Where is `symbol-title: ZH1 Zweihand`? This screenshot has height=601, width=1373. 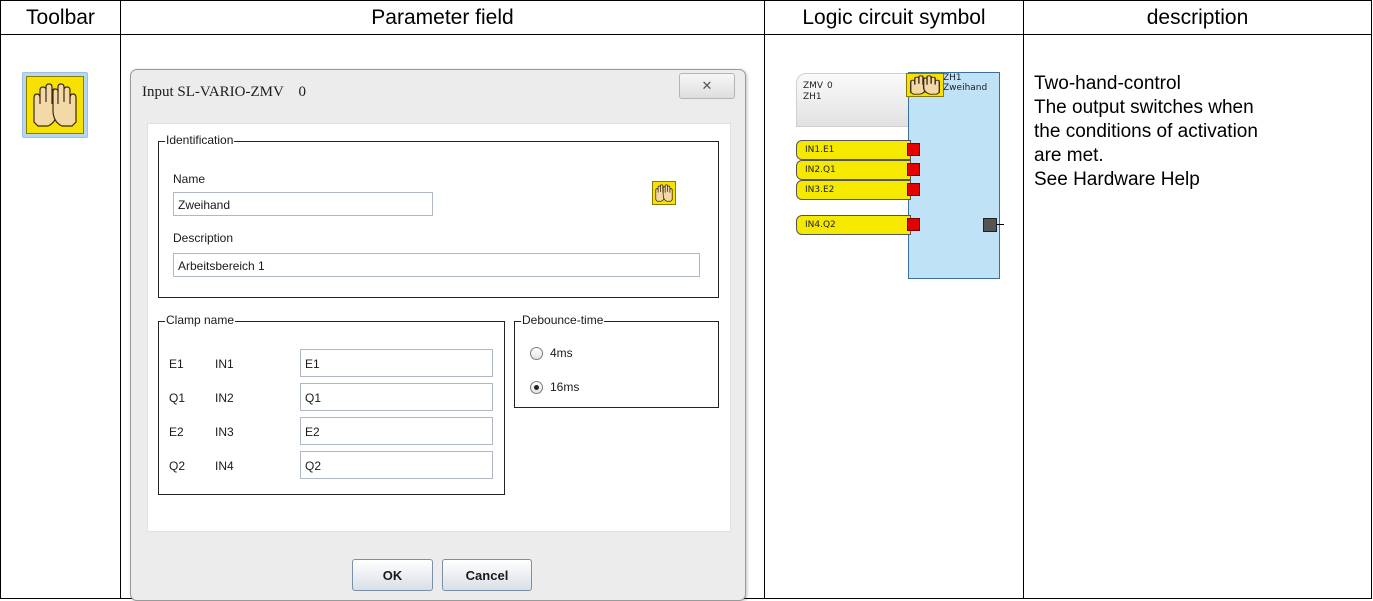
symbol-title: ZH1 Zweihand is located at coordinates (970, 83).